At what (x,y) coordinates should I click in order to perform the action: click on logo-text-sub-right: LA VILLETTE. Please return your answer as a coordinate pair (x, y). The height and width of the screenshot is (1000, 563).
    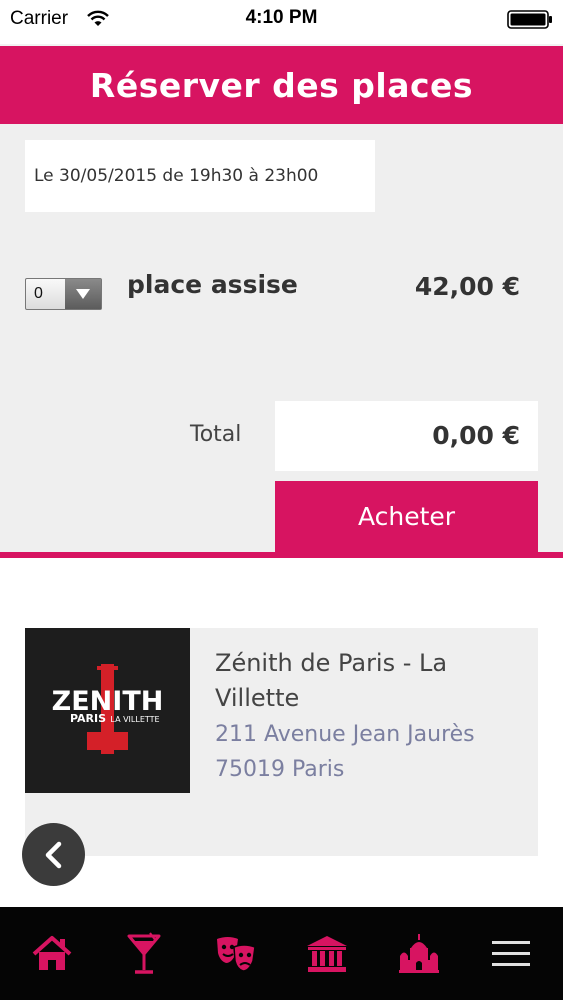
    Looking at the image, I should click on (134, 719).